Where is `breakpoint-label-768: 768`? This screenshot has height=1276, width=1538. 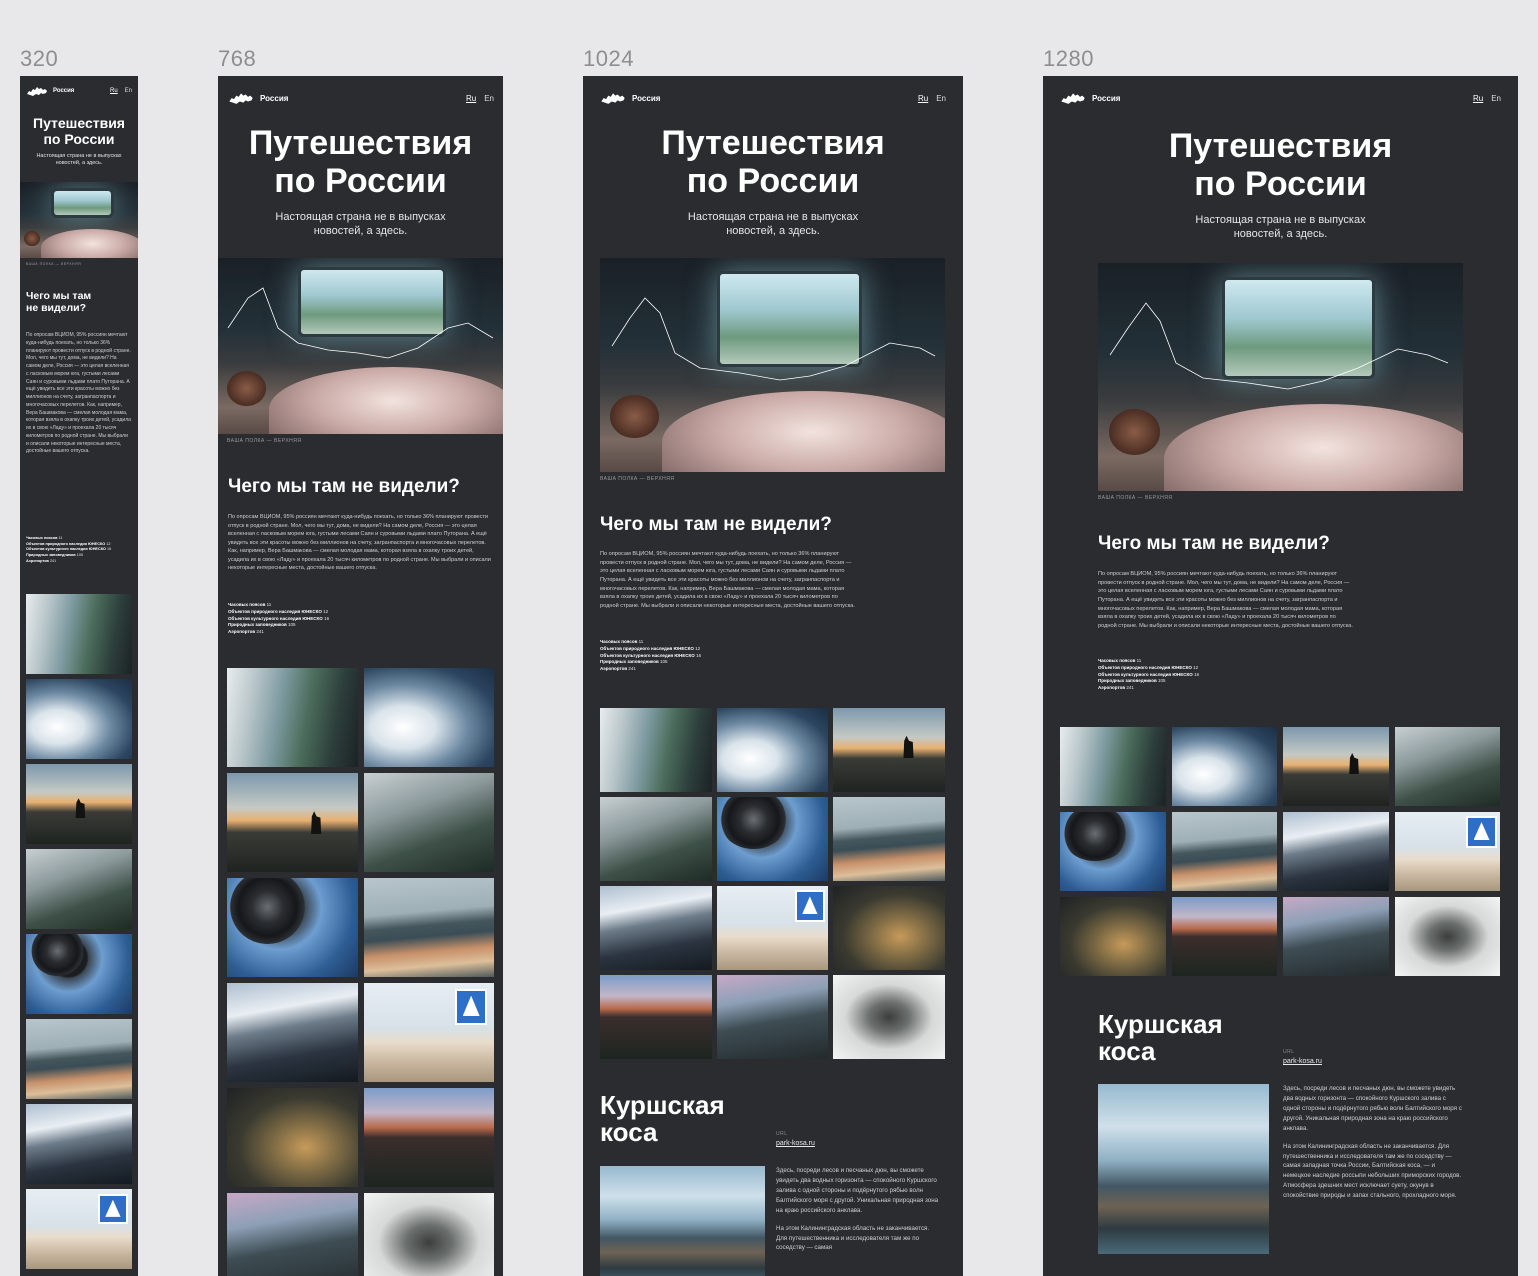
breakpoint-label-768: 768 is located at coordinates (237, 58).